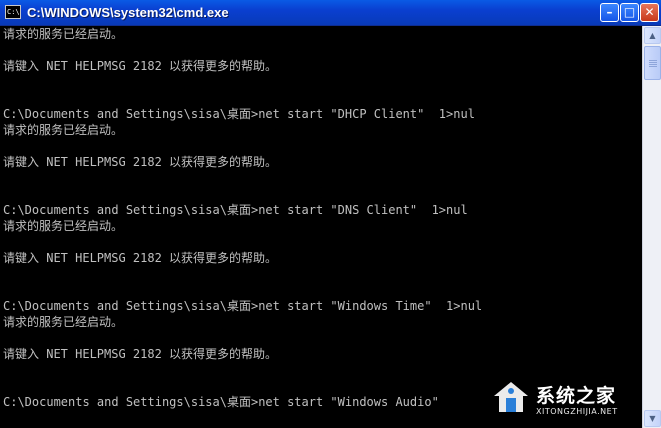 The image size is (661, 428). I want to click on watermark: 系统之家 XITONGZHIJIA.NET, so click(567, 401).